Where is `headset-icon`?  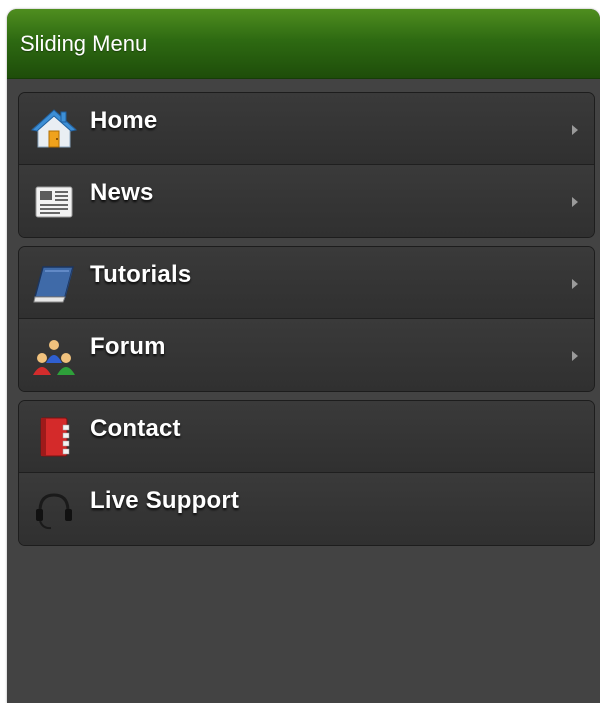
headset-icon is located at coordinates (54, 510).